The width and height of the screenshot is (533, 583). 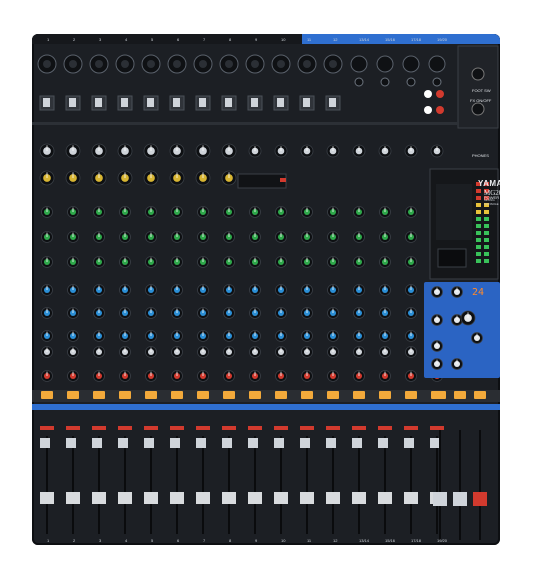 What do you see at coordinates (437, 82) in the screenshot?
I see `line-jack` at bounding box center [437, 82].